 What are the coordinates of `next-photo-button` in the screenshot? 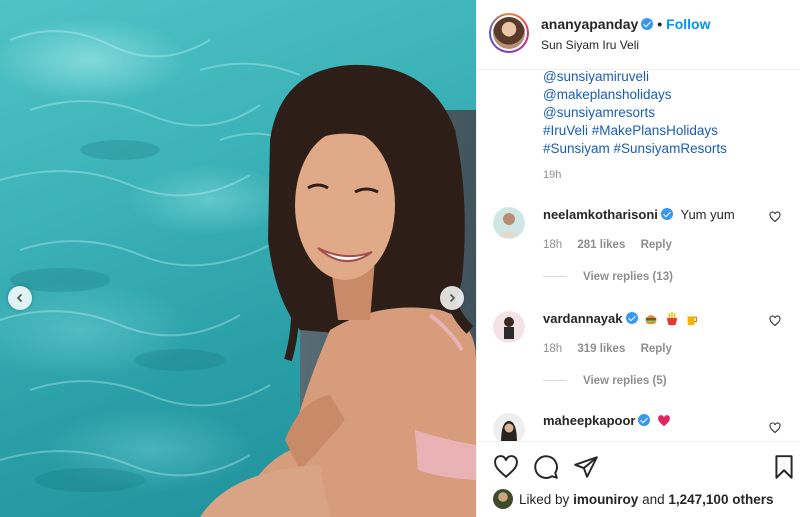 It's located at (452, 298).